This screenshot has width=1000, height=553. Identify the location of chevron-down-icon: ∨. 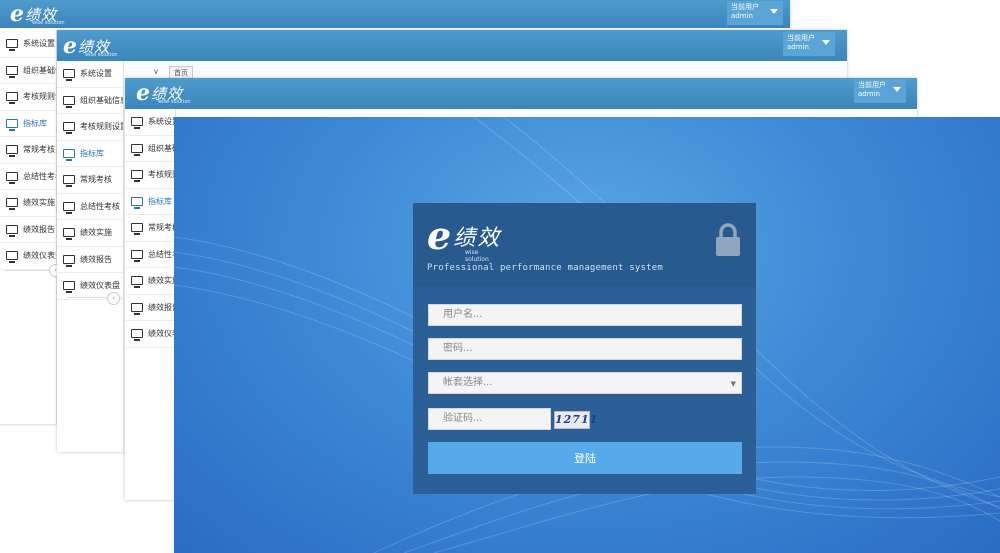
(156, 71).